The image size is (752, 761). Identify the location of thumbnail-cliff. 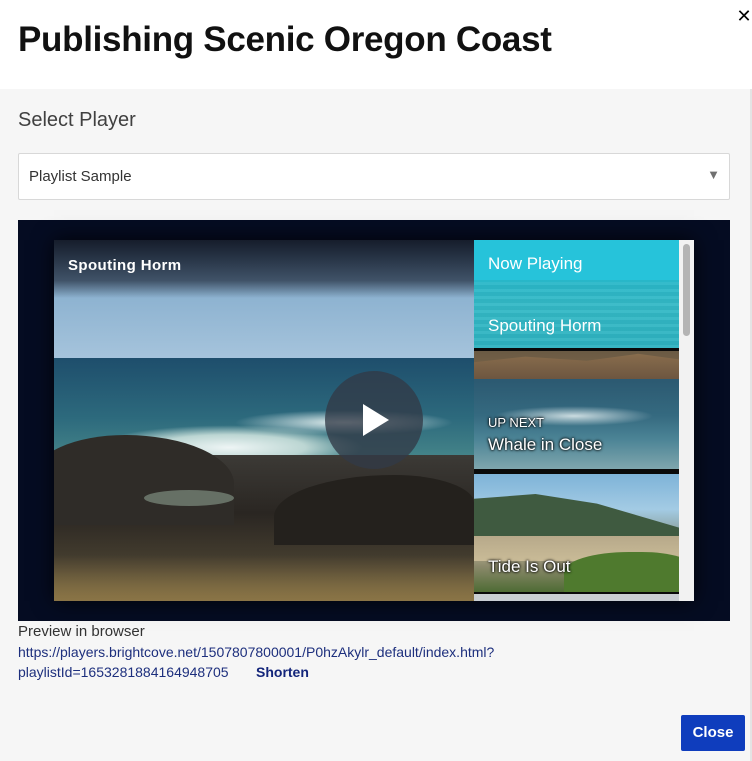
(576, 366).